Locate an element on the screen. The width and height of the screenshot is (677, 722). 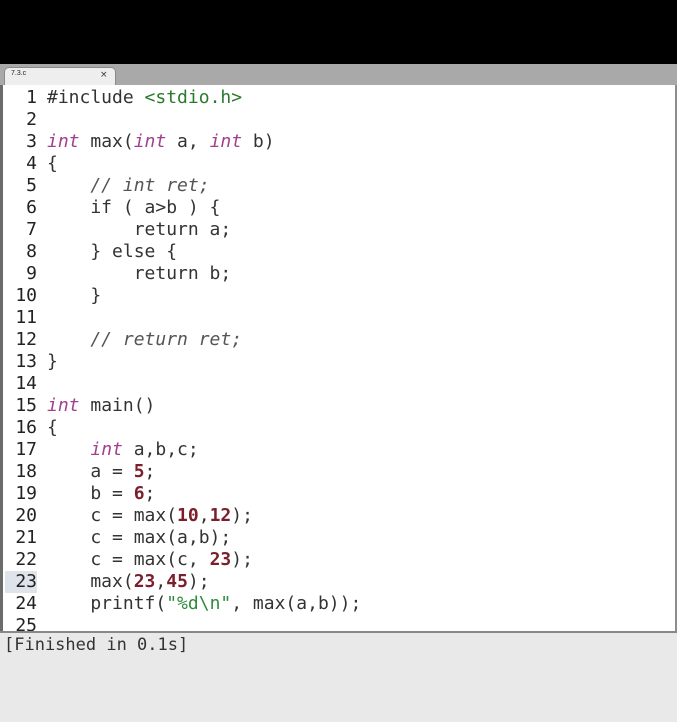
line-code: #include <stdio.h> is located at coordinates (144, 98).